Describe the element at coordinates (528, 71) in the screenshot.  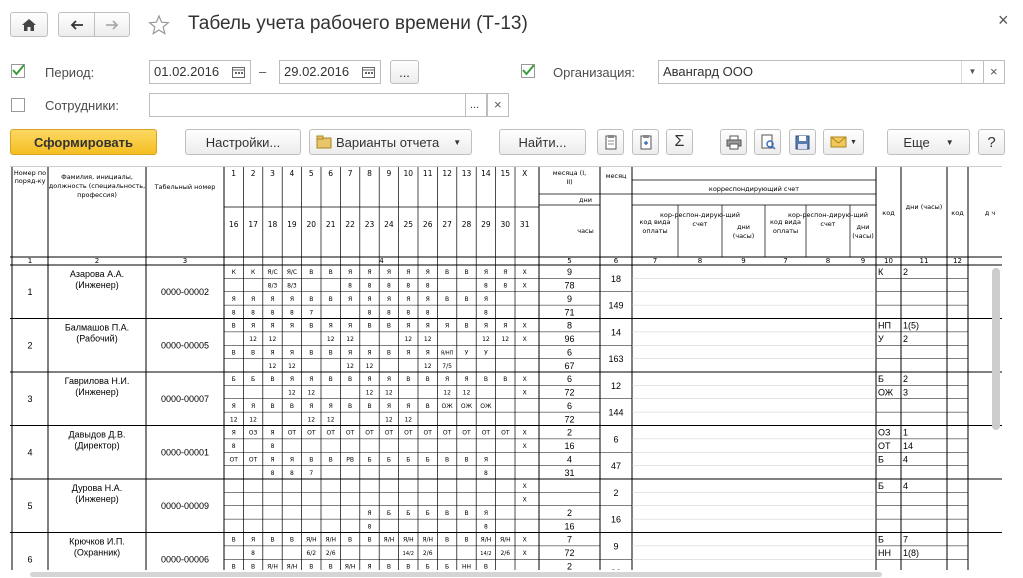
I see `org-checkbox` at that location.